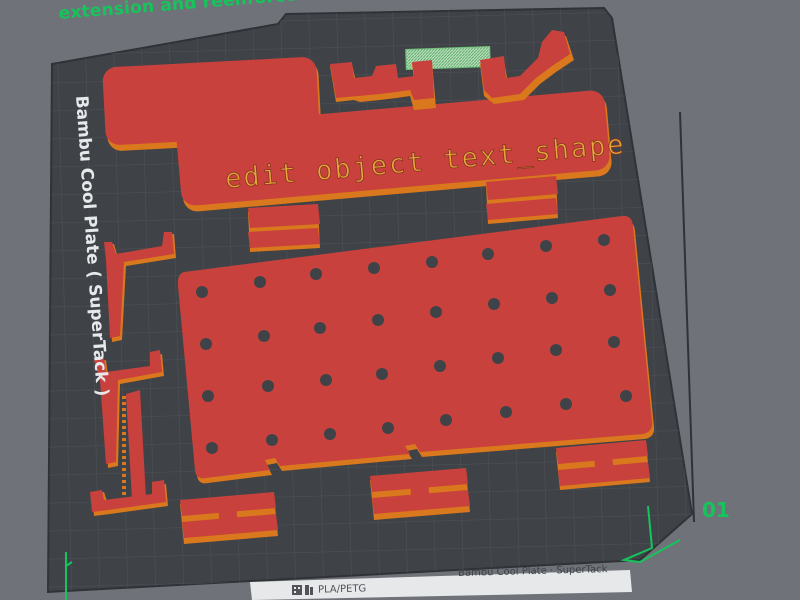 Image resolution: width=800 pixels, height=600 pixels. What do you see at coordinates (309, 590) in the screenshot?
I see `bambu-logo-icon` at bounding box center [309, 590].